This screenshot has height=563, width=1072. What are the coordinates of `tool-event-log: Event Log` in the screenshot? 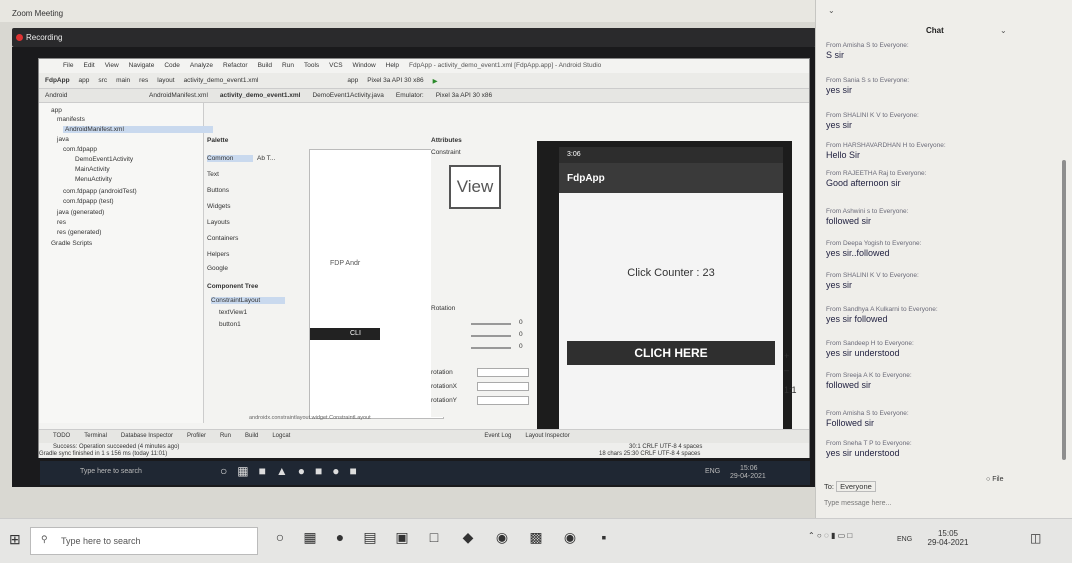 It's located at (497, 438).